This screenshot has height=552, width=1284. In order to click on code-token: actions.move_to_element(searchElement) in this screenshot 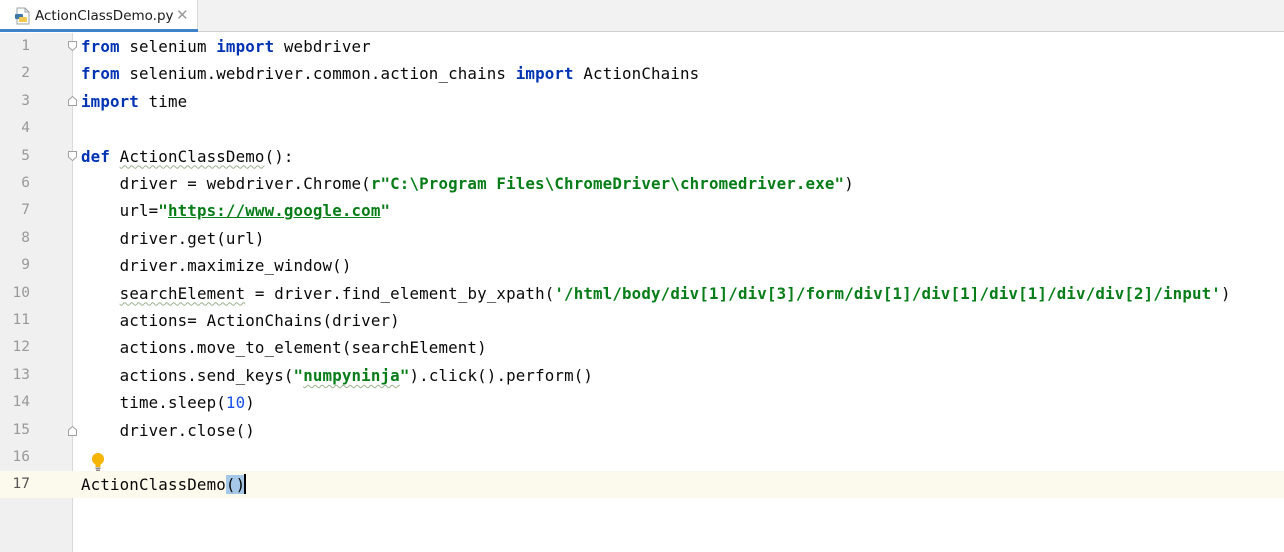, I will do `click(284, 348)`.